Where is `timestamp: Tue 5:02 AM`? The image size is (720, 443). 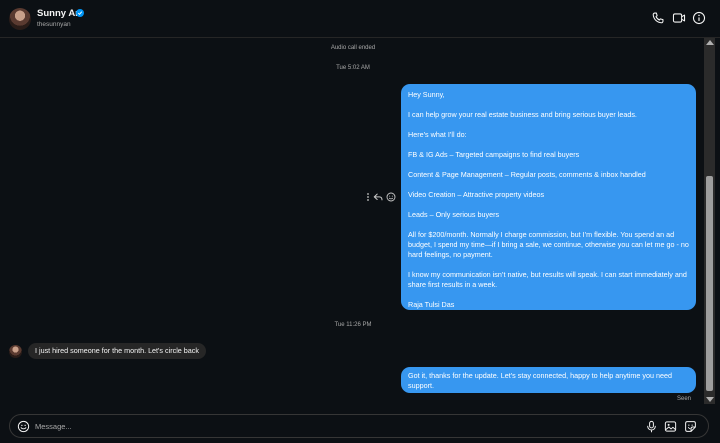
timestamp: Tue 5:02 AM is located at coordinates (353, 68).